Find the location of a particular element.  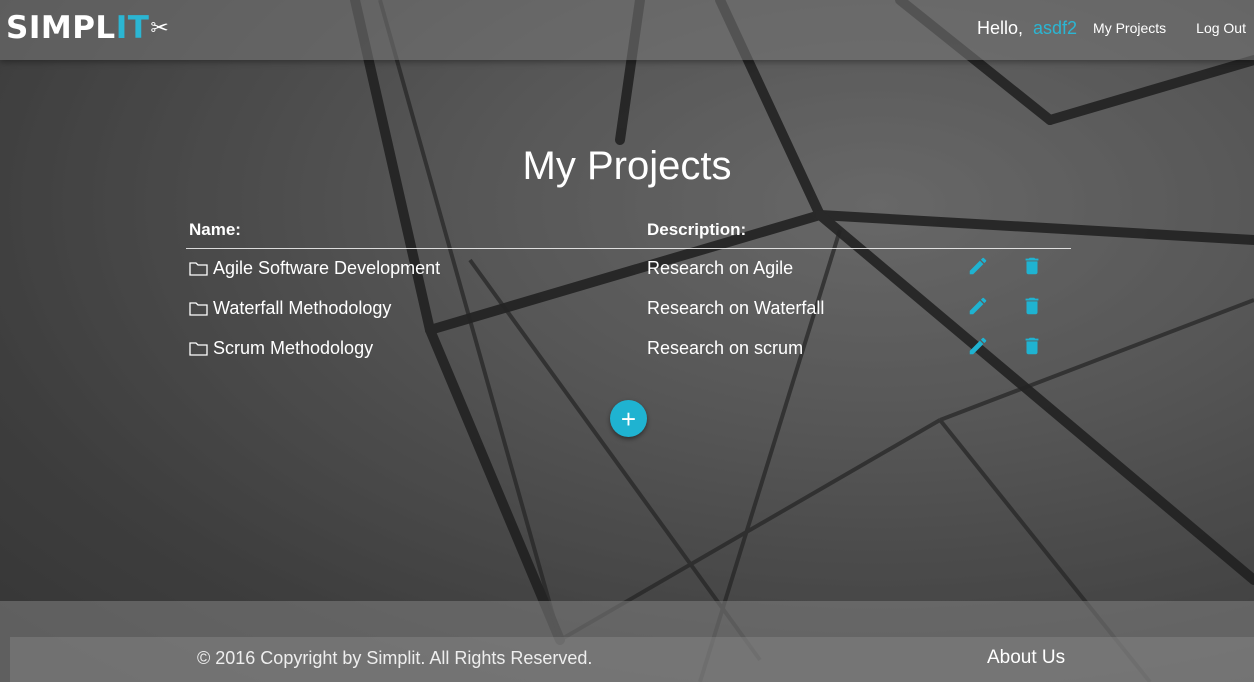

user-nav: Hello, asdf2 My Projects Log Out is located at coordinates (1115, 28).